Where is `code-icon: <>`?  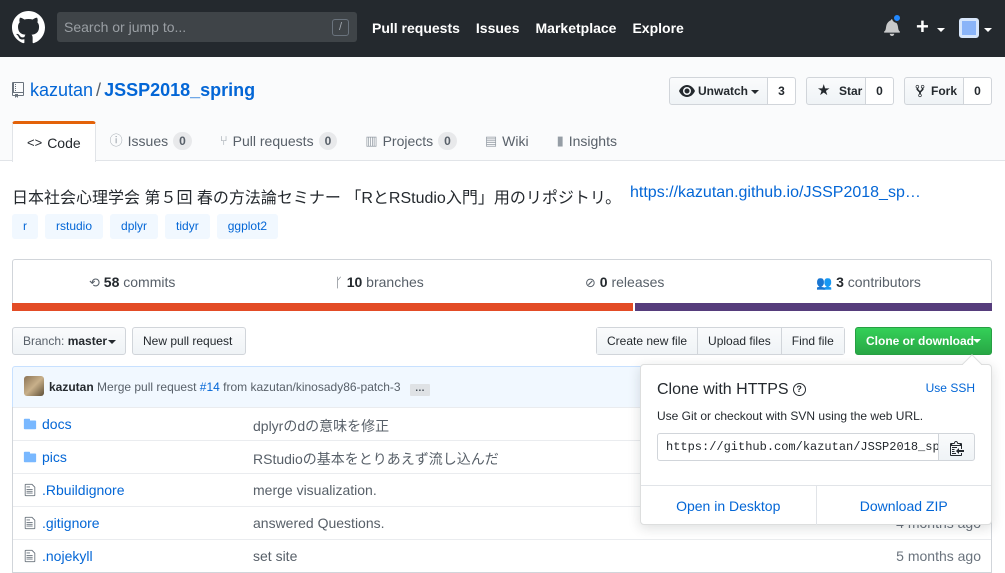
code-icon: <> is located at coordinates (35, 142).